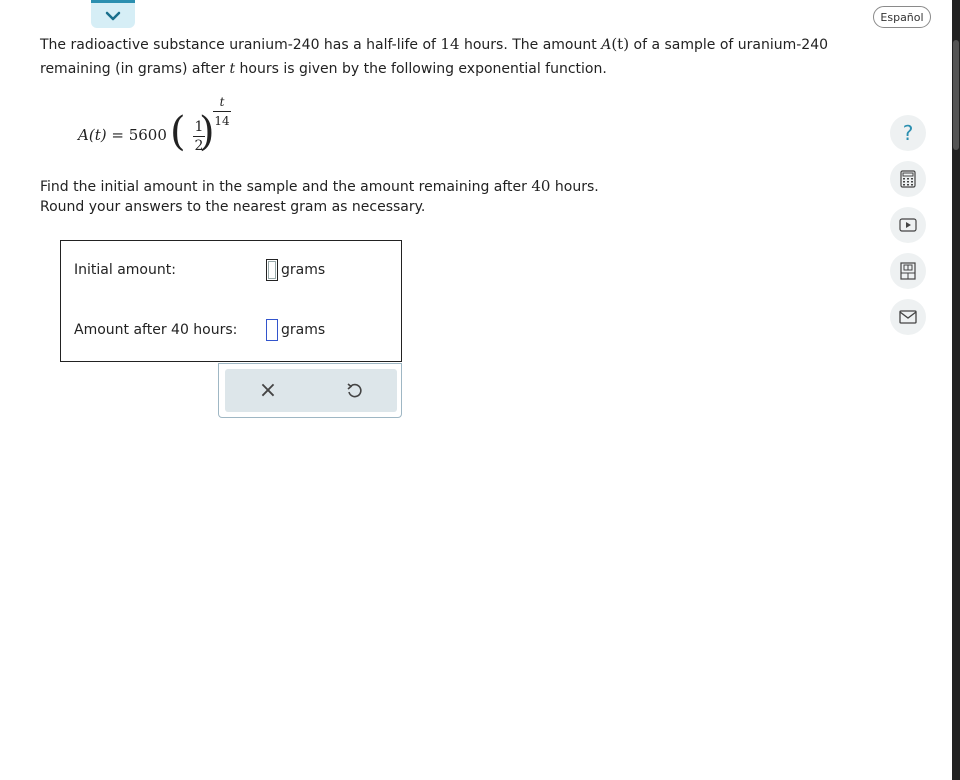  I want to click on amount-after-unit: grams, so click(303, 330).